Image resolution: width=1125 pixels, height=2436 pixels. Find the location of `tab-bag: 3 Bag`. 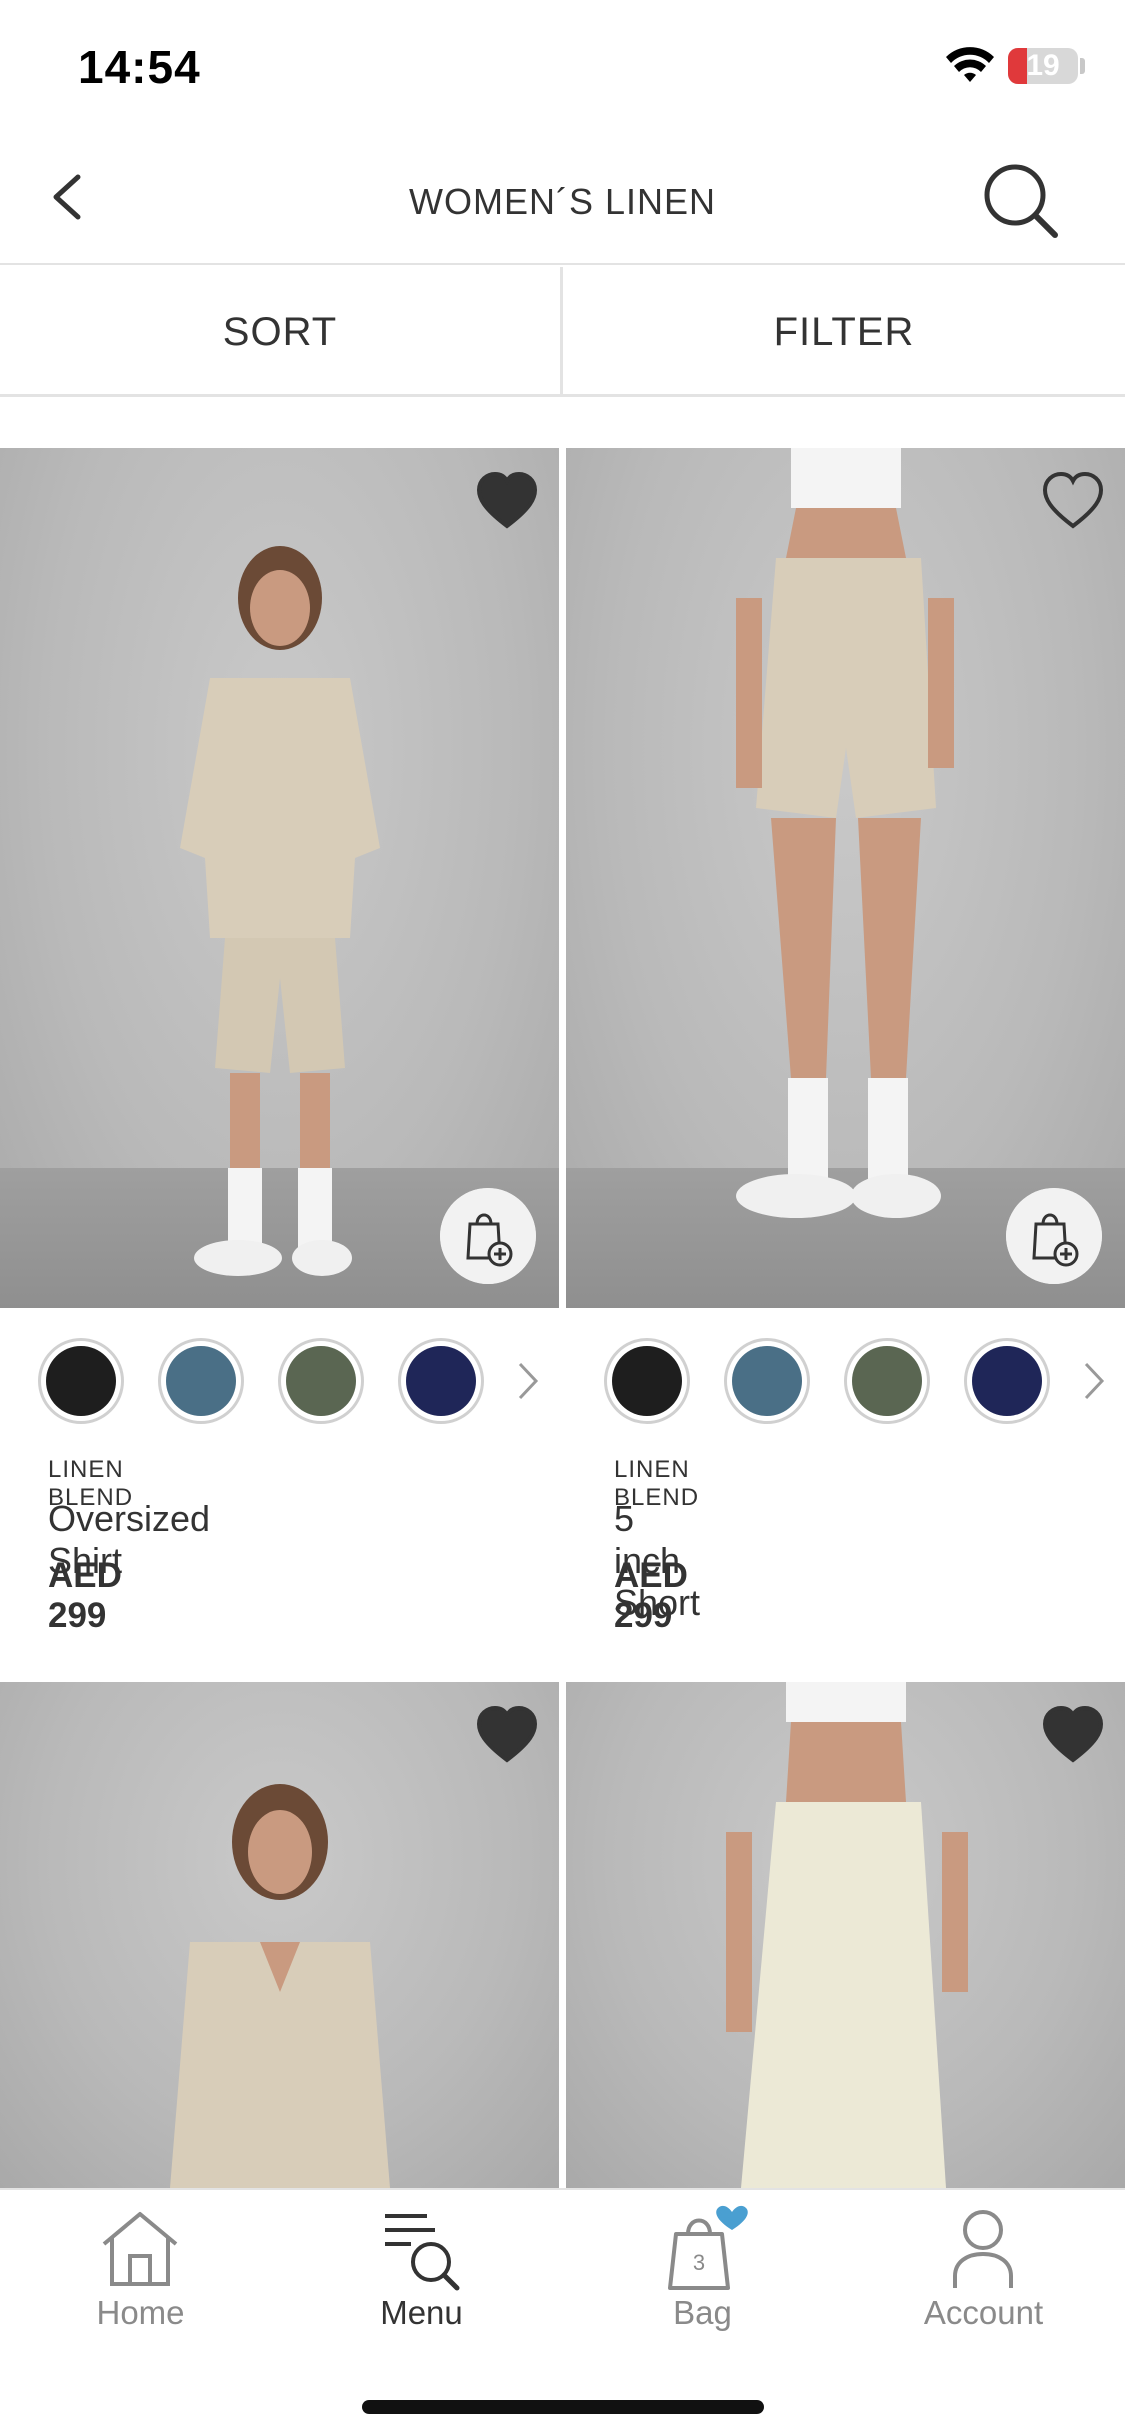

tab-bag: 3 Bag is located at coordinates (702, 2270).